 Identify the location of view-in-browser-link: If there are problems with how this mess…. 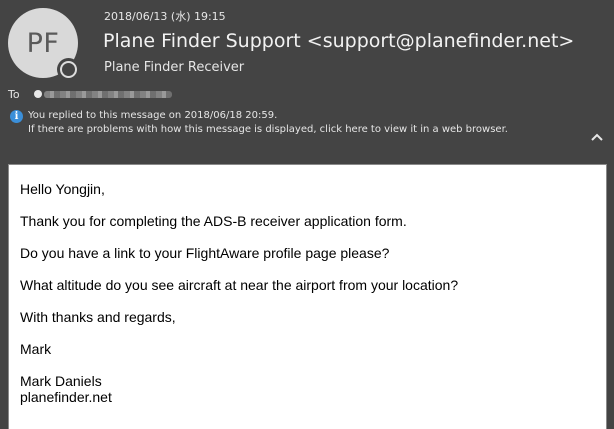
(268, 129).